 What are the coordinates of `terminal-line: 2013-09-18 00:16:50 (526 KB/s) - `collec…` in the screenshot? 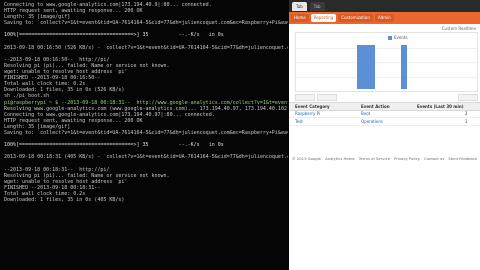 It's located at (146, 47).